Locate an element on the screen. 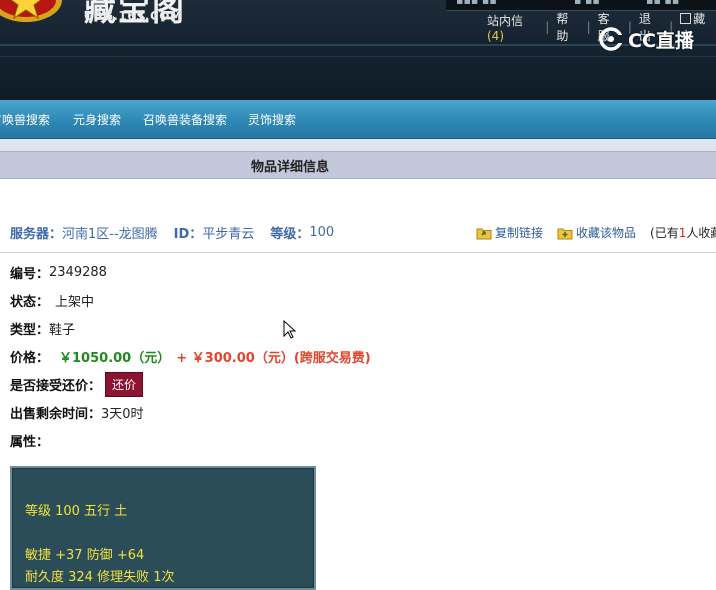  logo-domain: CBG.163.COM is located at coordinates (133, 16).